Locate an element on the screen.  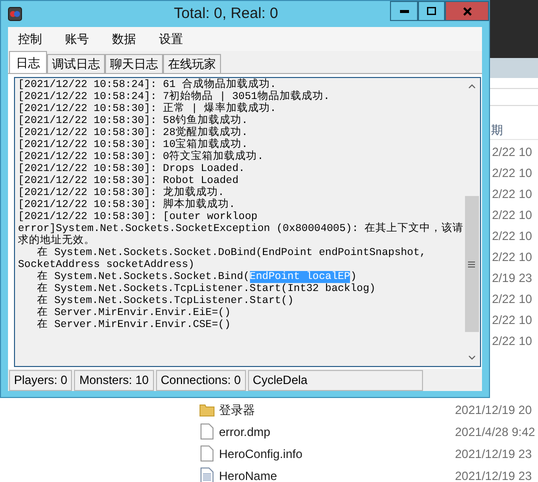
scrollbar-thumb is located at coordinates (471, 264).